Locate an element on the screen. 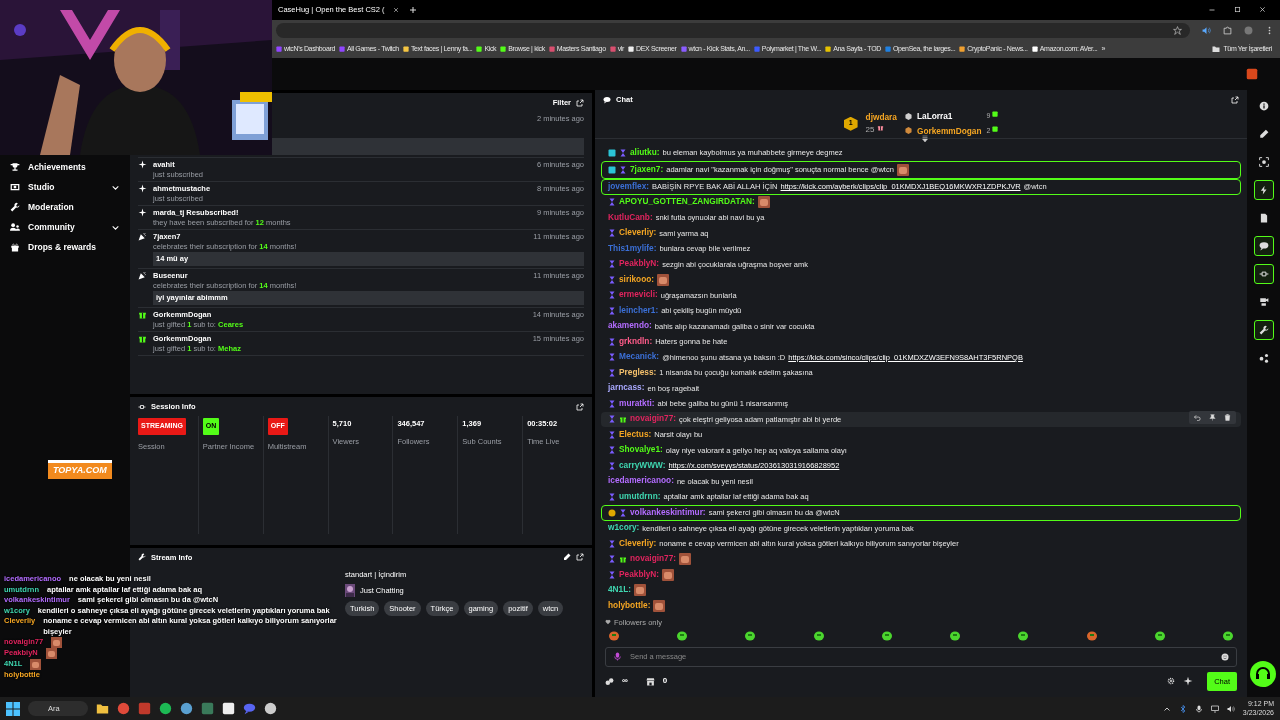 The width and height of the screenshot is (1280, 720). steam-icon is located at coordinates (186, 708).